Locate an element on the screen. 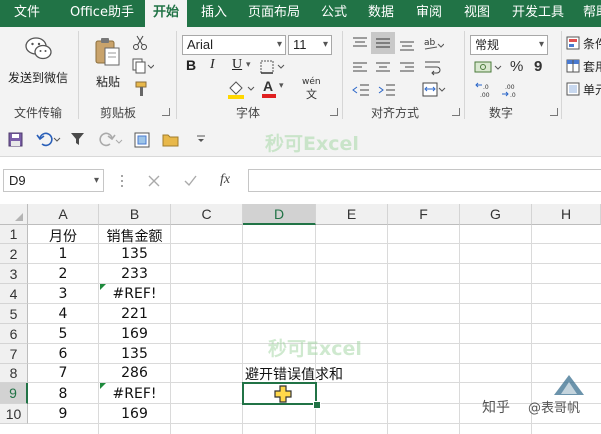 Image resolution: width=601 pixels, height=434 pixels. customize-toolbar-icon is located at coordinates (201, 139).